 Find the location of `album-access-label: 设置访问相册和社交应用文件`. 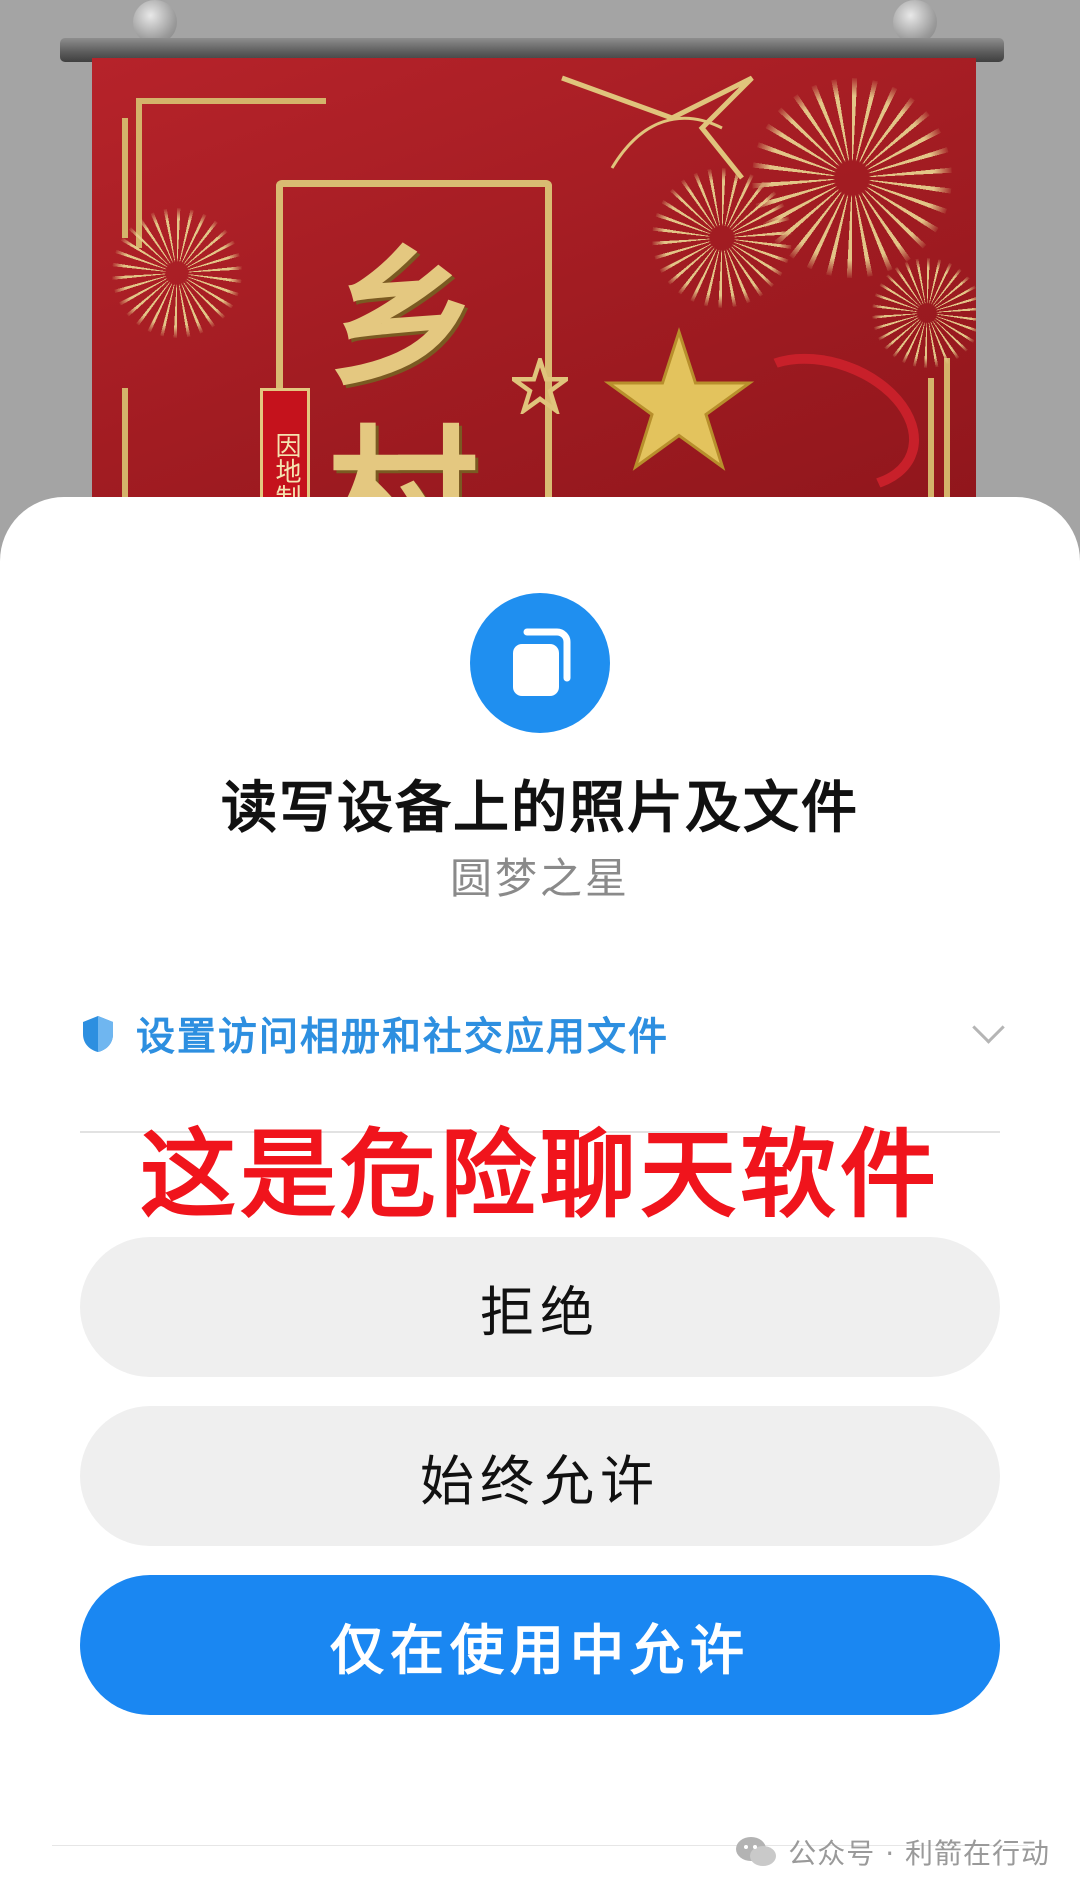

album-access-label: 设置访问相册和社交应用文件 is located at coordinates (403, 1037).